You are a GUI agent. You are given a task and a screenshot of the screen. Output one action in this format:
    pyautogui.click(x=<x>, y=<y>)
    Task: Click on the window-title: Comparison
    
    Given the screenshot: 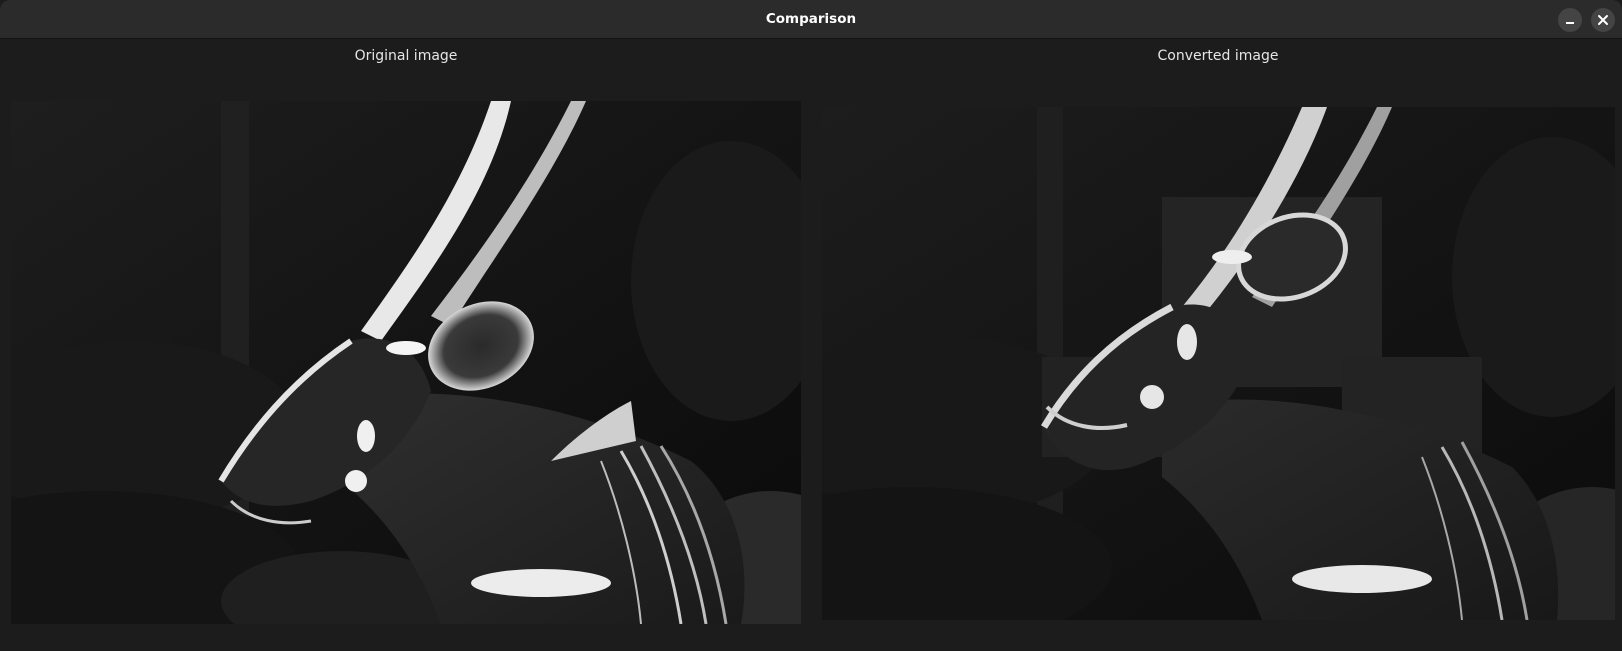 What is the action you would take?
    pyautogui.click(x=811, y=19)
    